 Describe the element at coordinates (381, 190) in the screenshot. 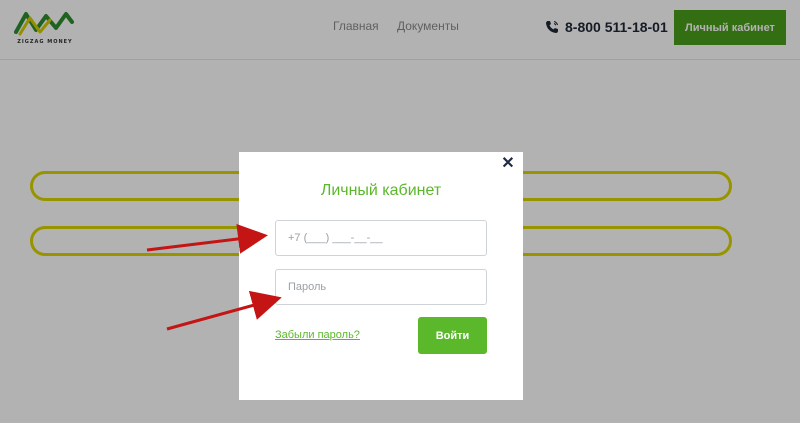

I see `modal-title: Личный кабинет` at that location.